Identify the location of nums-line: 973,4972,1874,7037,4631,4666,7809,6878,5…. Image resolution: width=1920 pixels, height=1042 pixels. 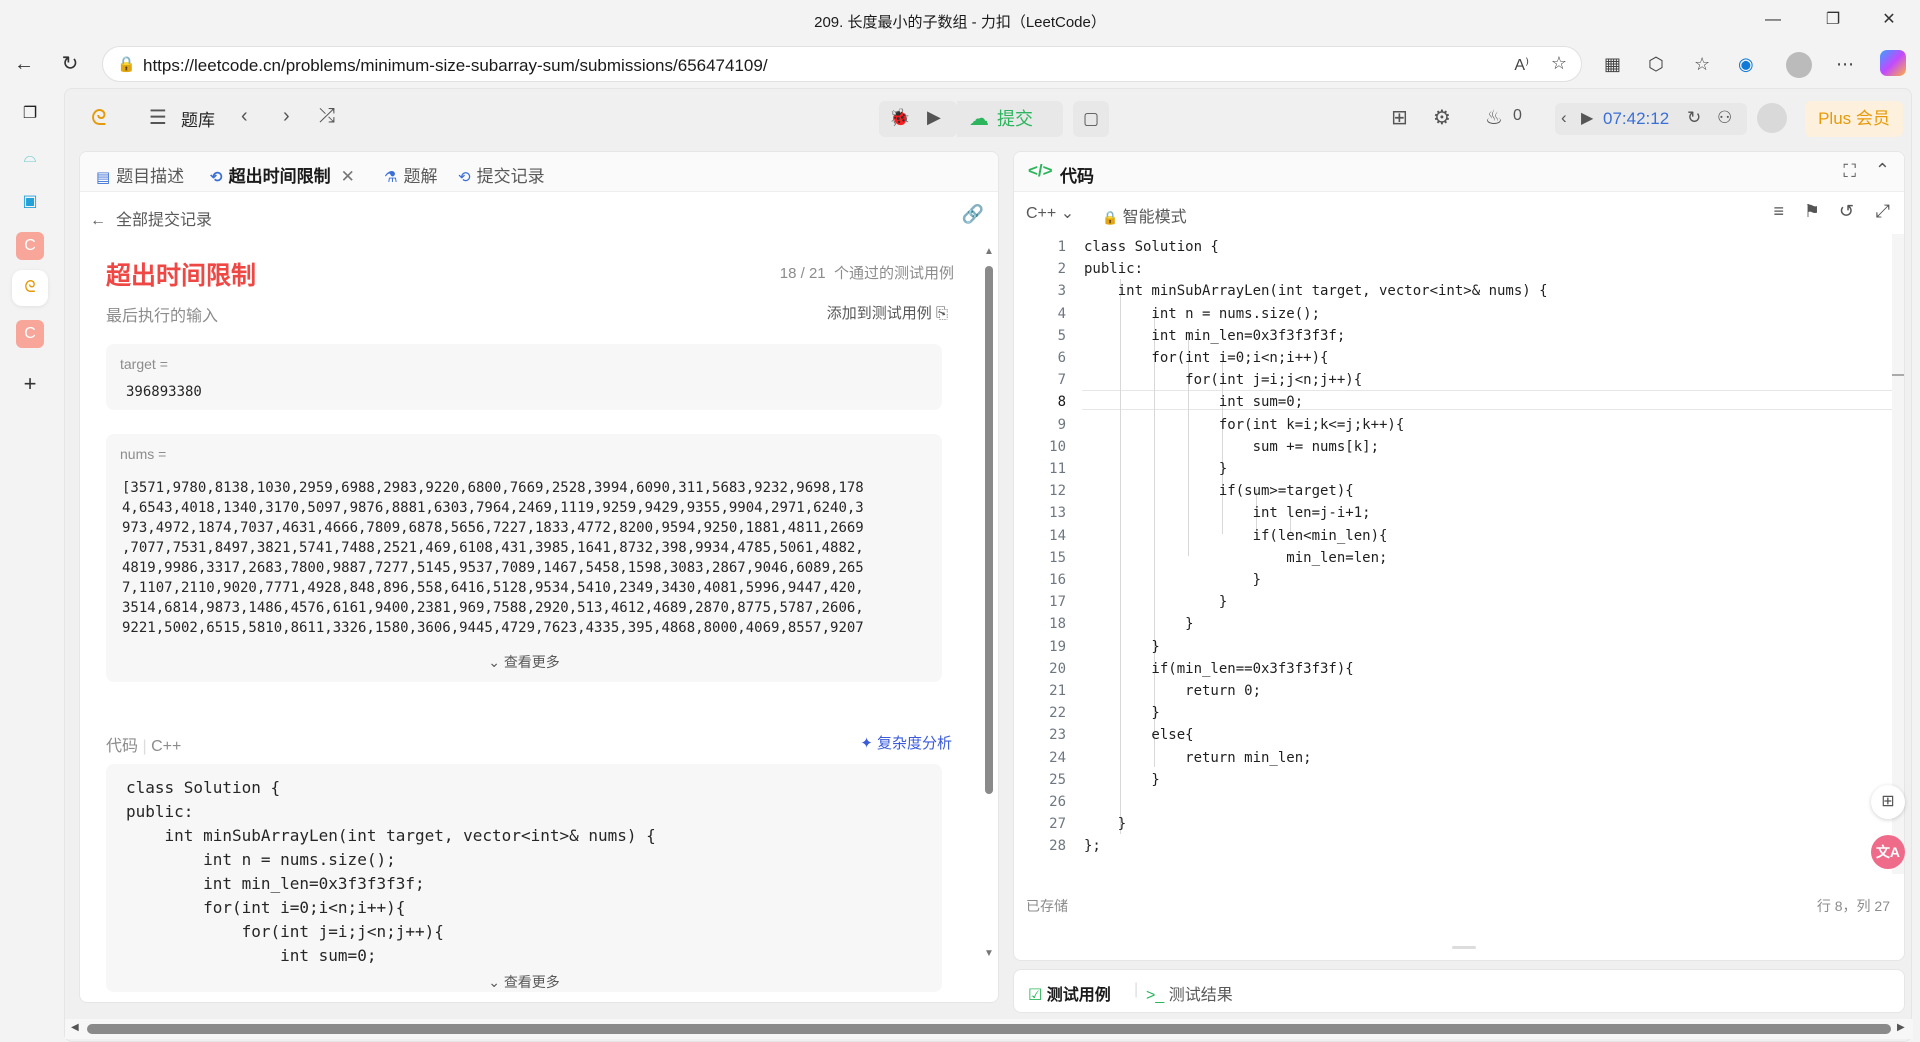
(493, 528).